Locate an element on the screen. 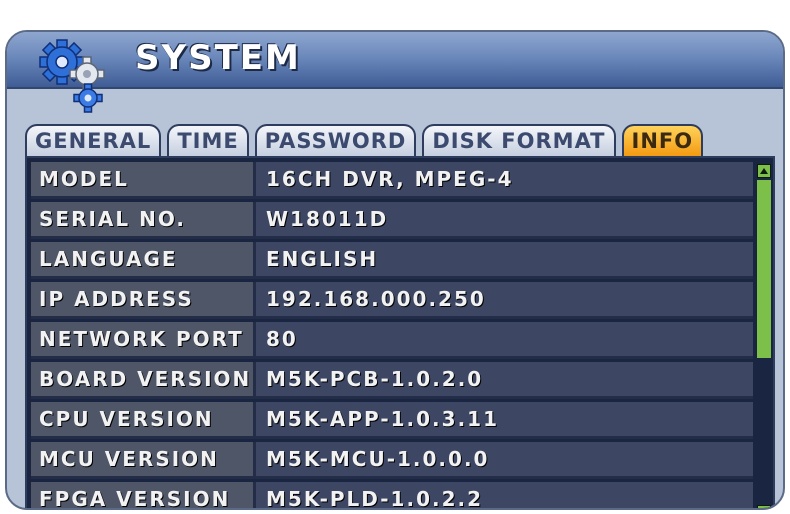 The width and height of the screenshot is (790, 514). window-title: SYSTEM is located at coordinates (218, 58).